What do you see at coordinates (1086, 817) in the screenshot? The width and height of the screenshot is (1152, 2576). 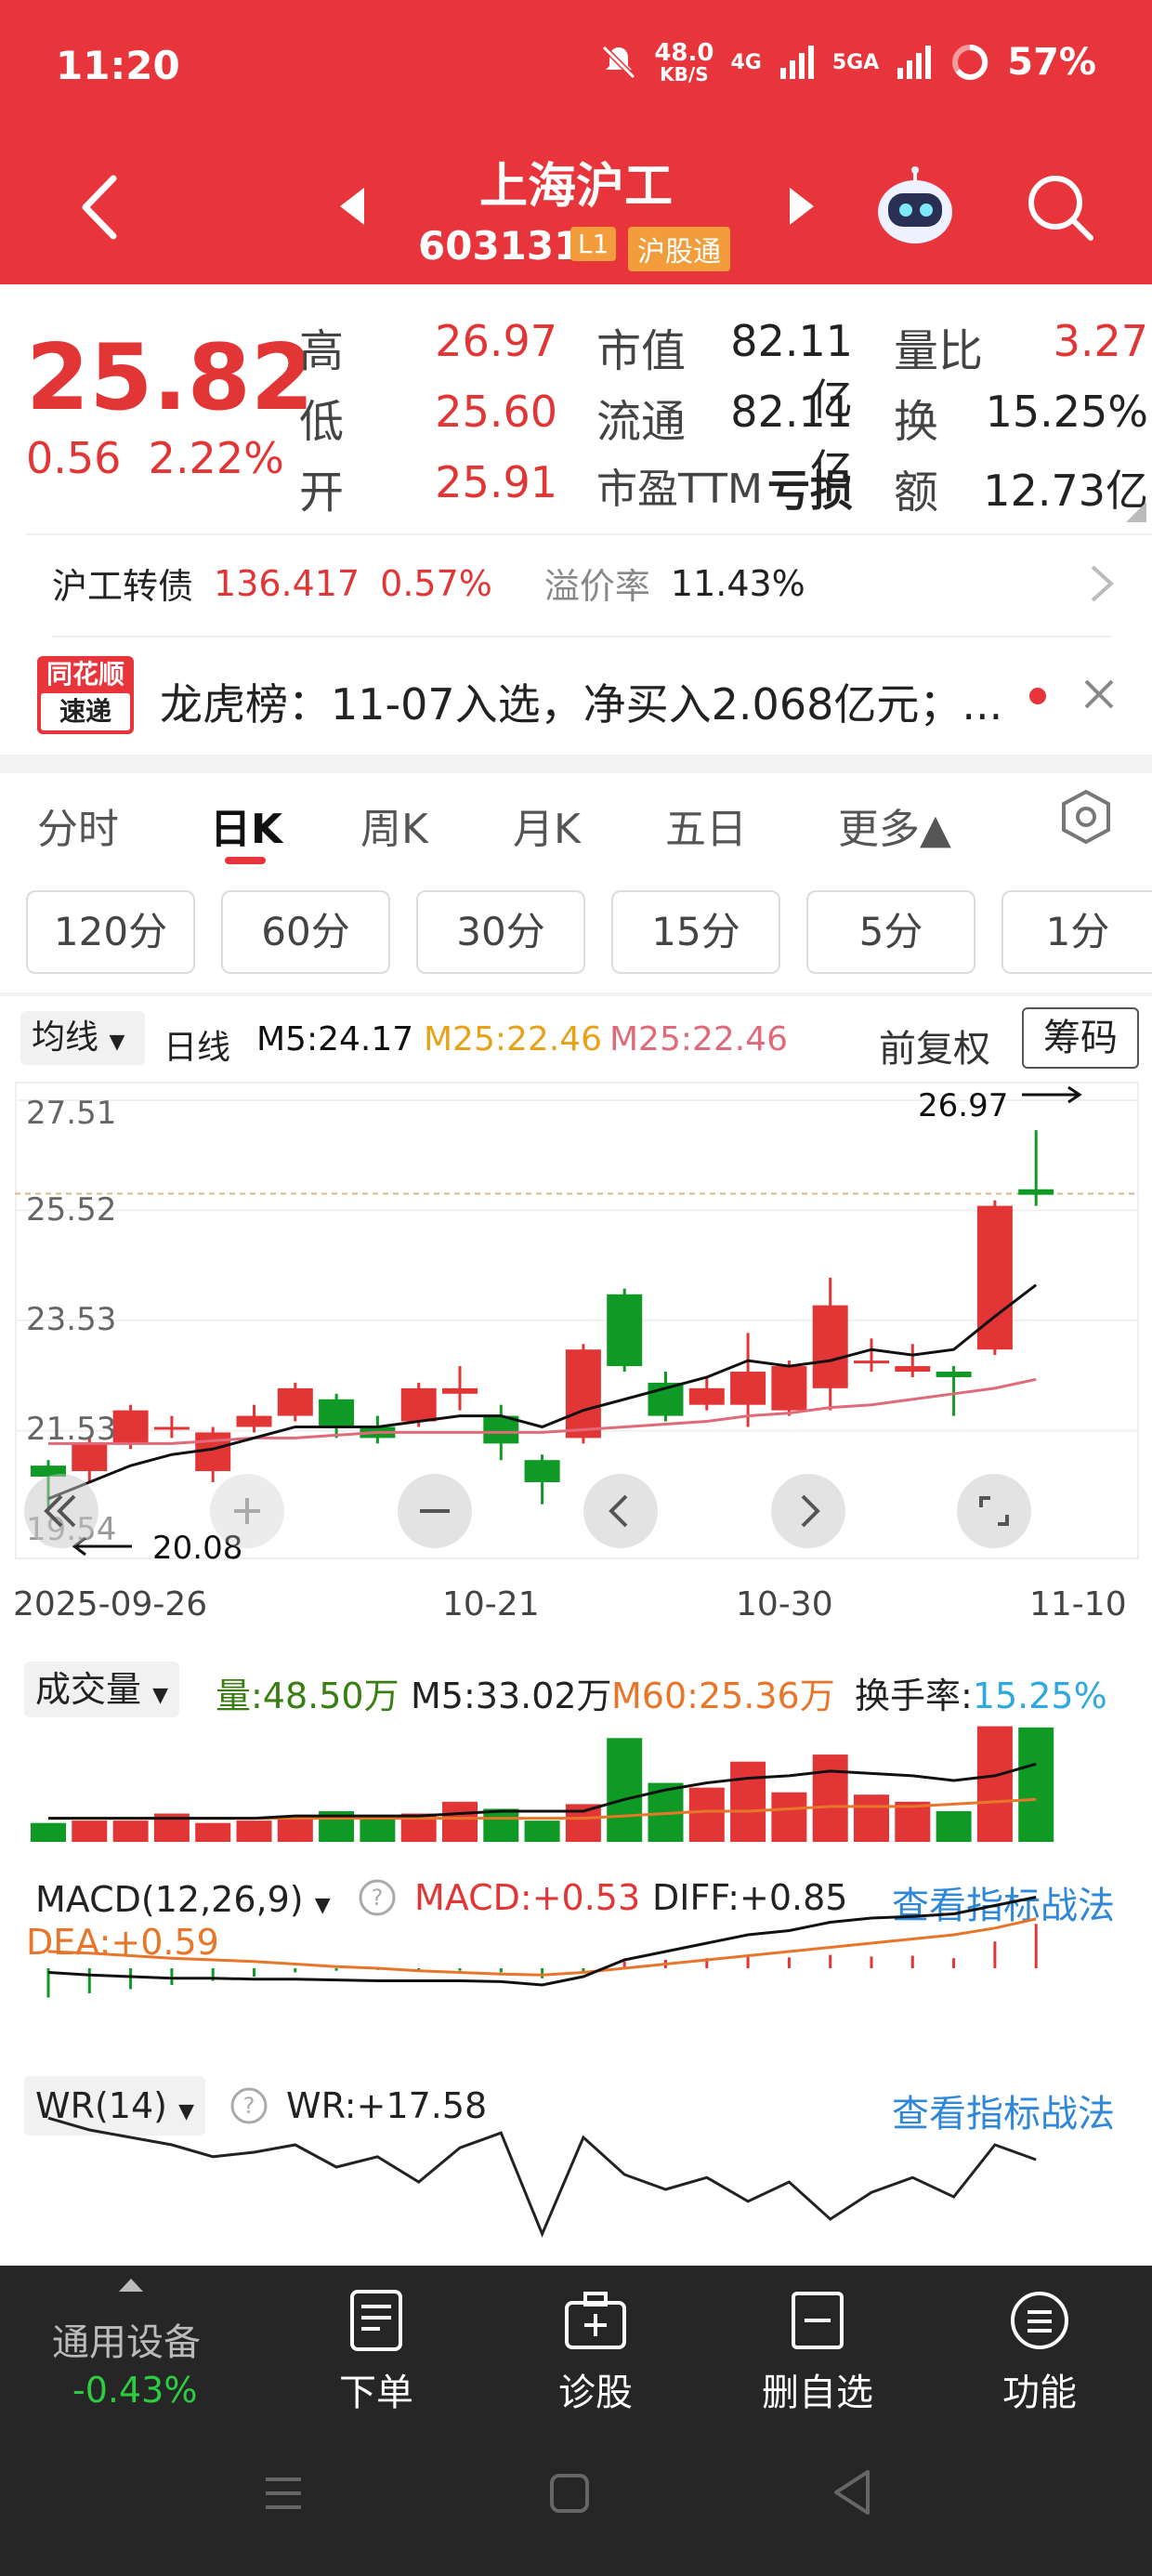 I see `settings-hex-icon` at bounding box center [1086, 817].